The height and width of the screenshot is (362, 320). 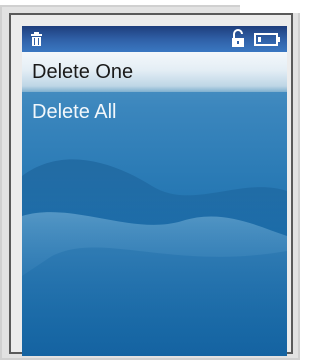 I want to click on trash-can-icon, so click(x=36, y=39).